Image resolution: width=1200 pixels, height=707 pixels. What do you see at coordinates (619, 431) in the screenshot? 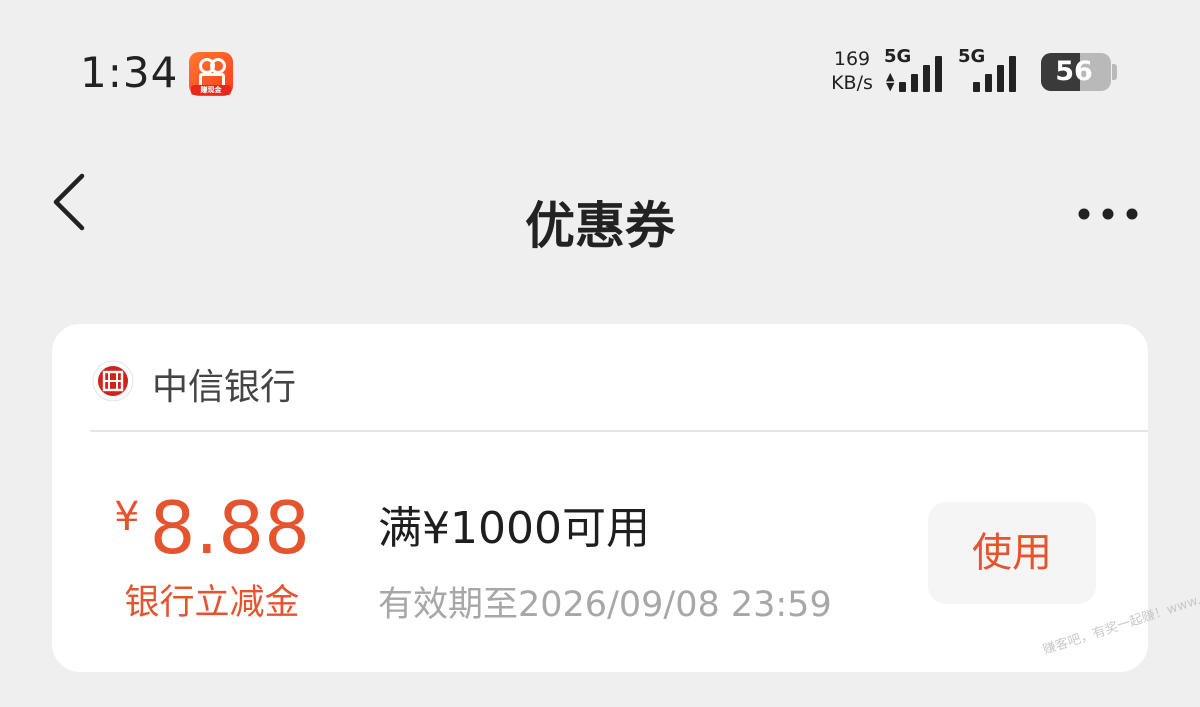
I see `card-divider` at bounding box center [619, 431].